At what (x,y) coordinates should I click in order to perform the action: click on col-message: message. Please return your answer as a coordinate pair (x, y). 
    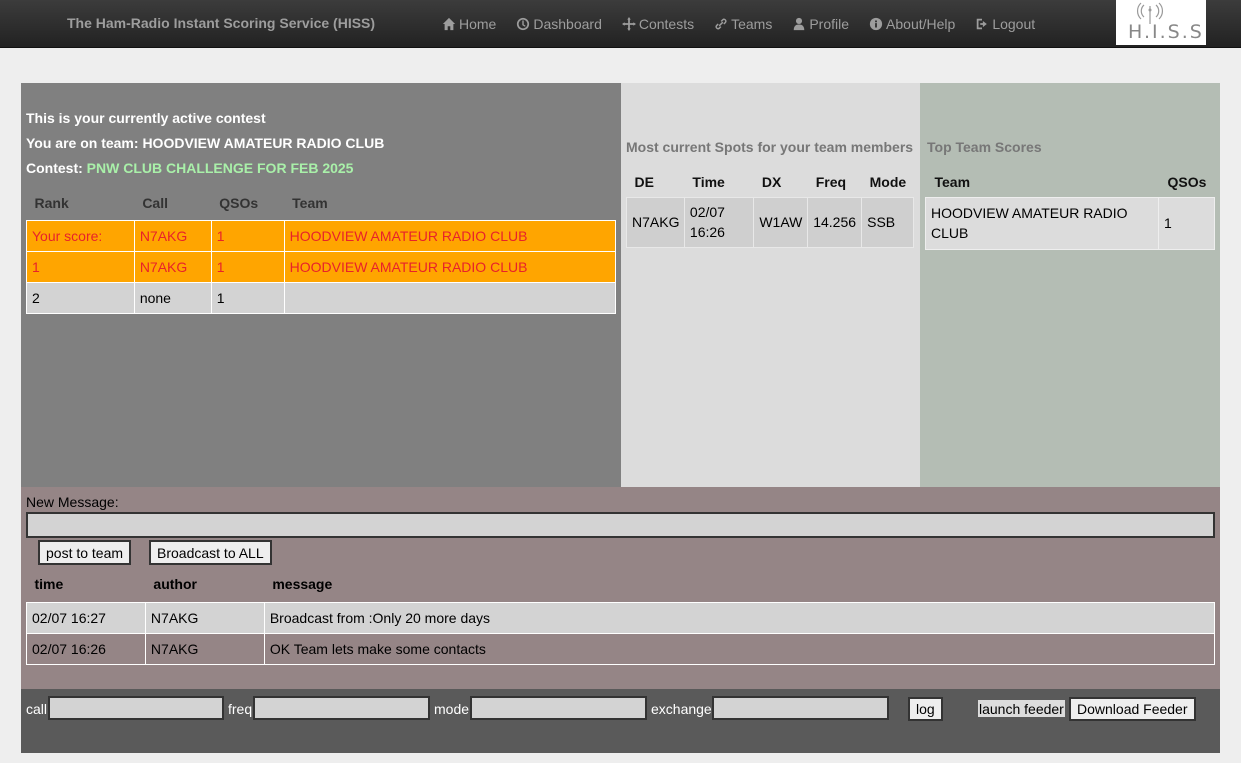
    Looking at the image, I should click on (302, 584).